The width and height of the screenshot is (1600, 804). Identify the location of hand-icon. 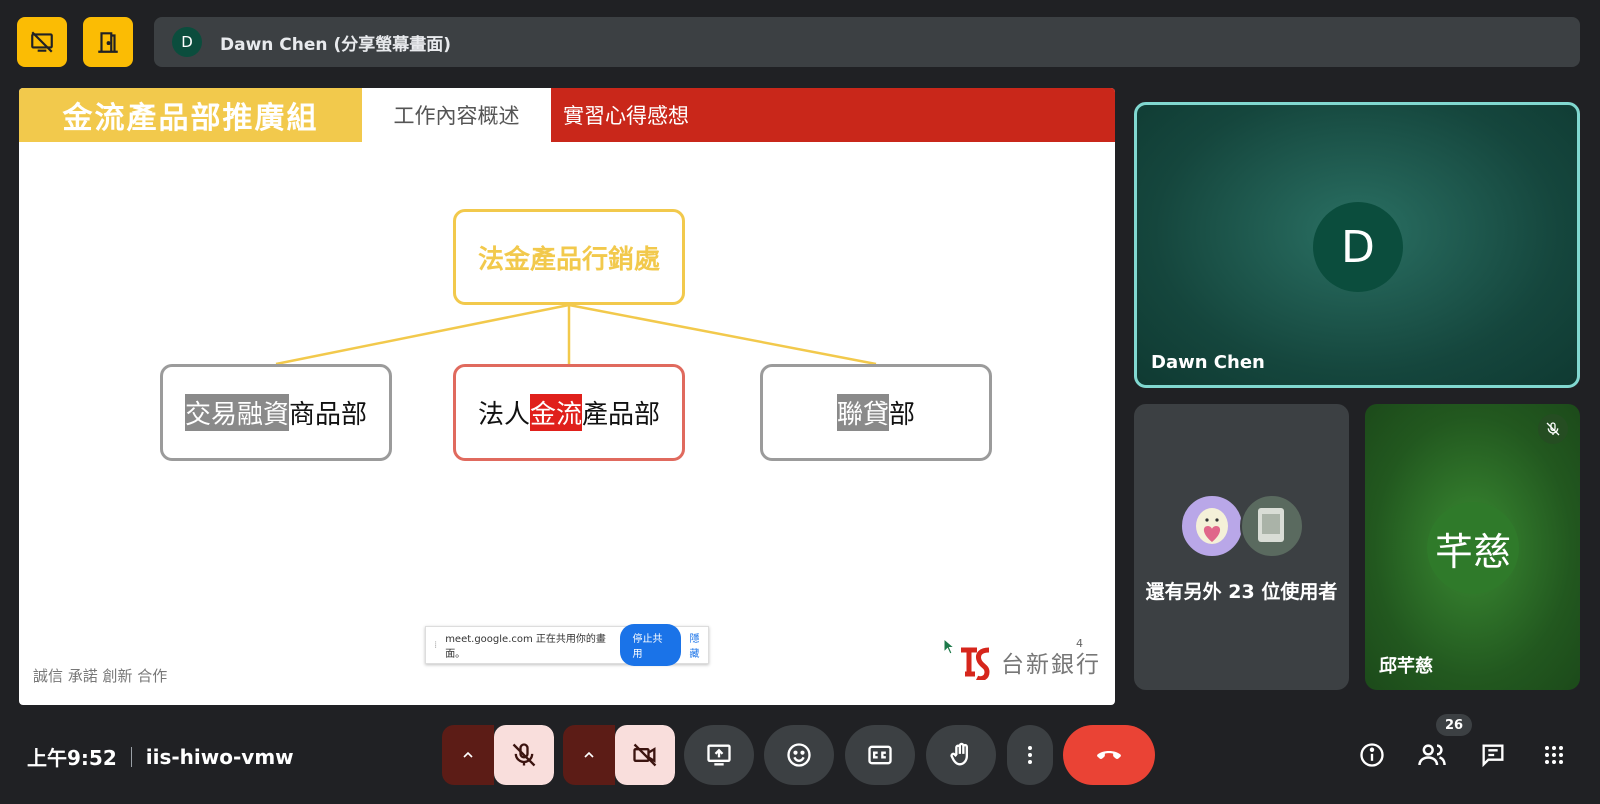
(959, 754).